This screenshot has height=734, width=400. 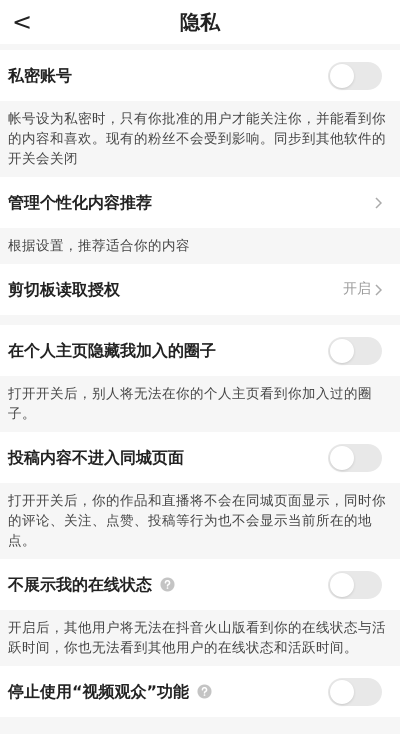 I want to click on setting-description: 根据设置，推荐适合你的内容, so click(x=99, y=246).